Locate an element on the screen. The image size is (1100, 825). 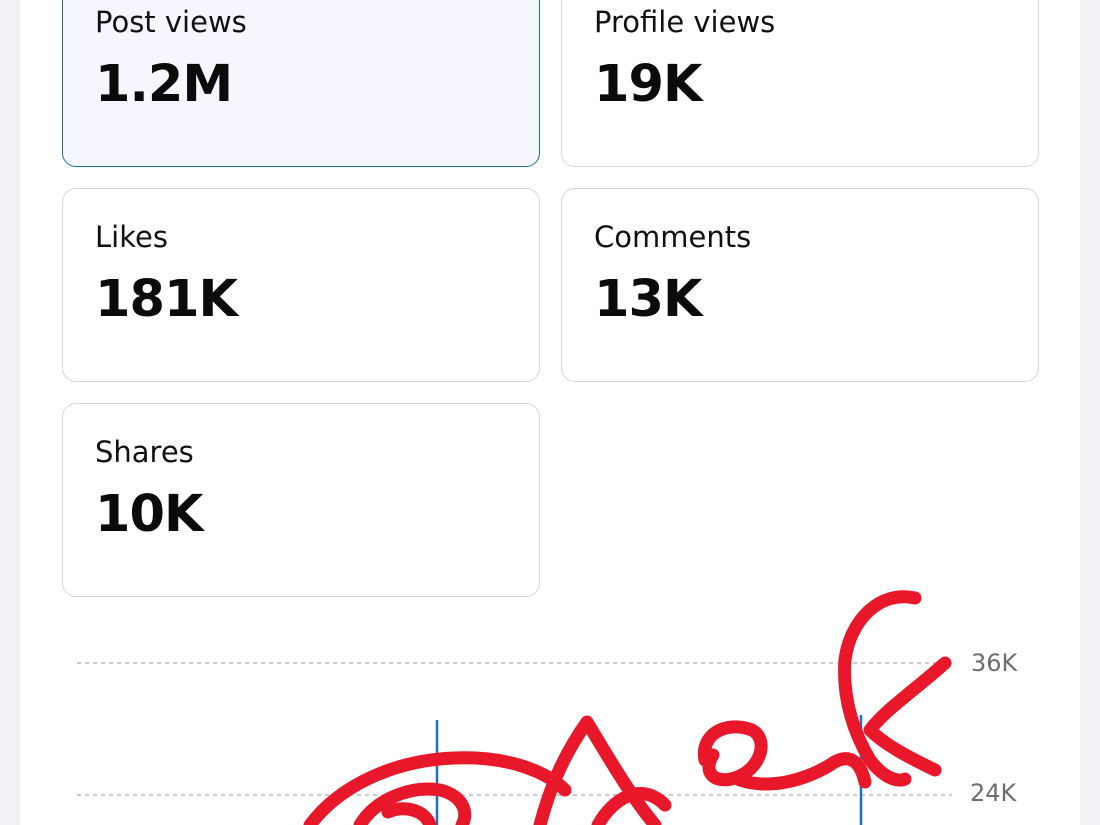
profile-views-card: Profile views 19K is located at coordinates (800, 83).